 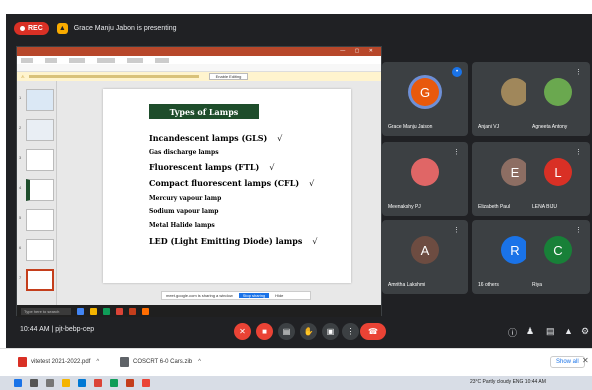 I want to click on activities-icon: ▲, so click(x=568, y=331).